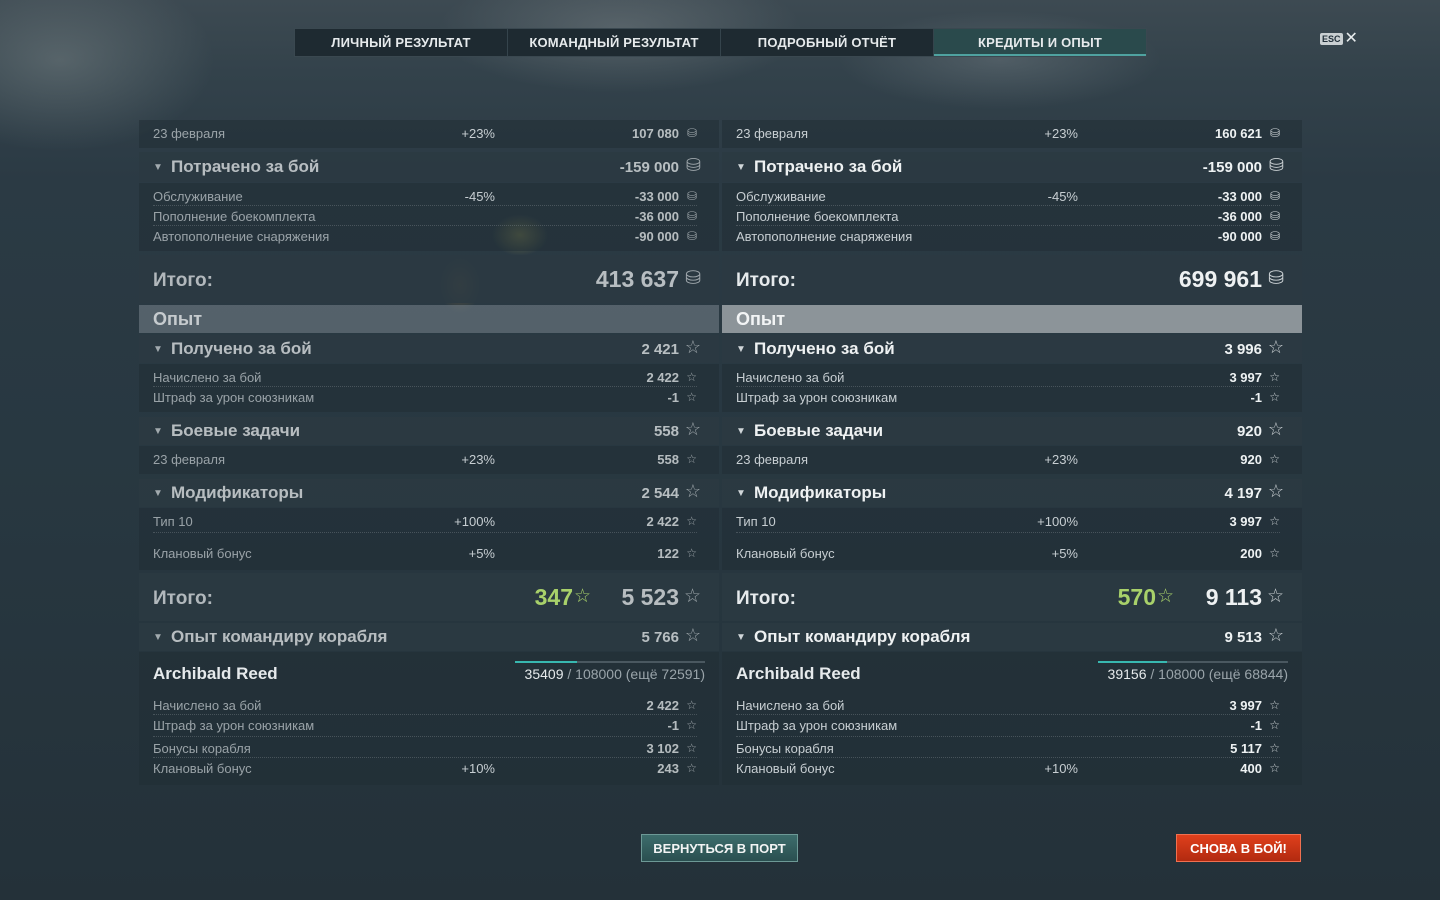 The width and height of the screenshot is (1440, 900). Describe the element at coordinates (660, 349) in the screenshot. I see `row-value: 2 421` at that location.